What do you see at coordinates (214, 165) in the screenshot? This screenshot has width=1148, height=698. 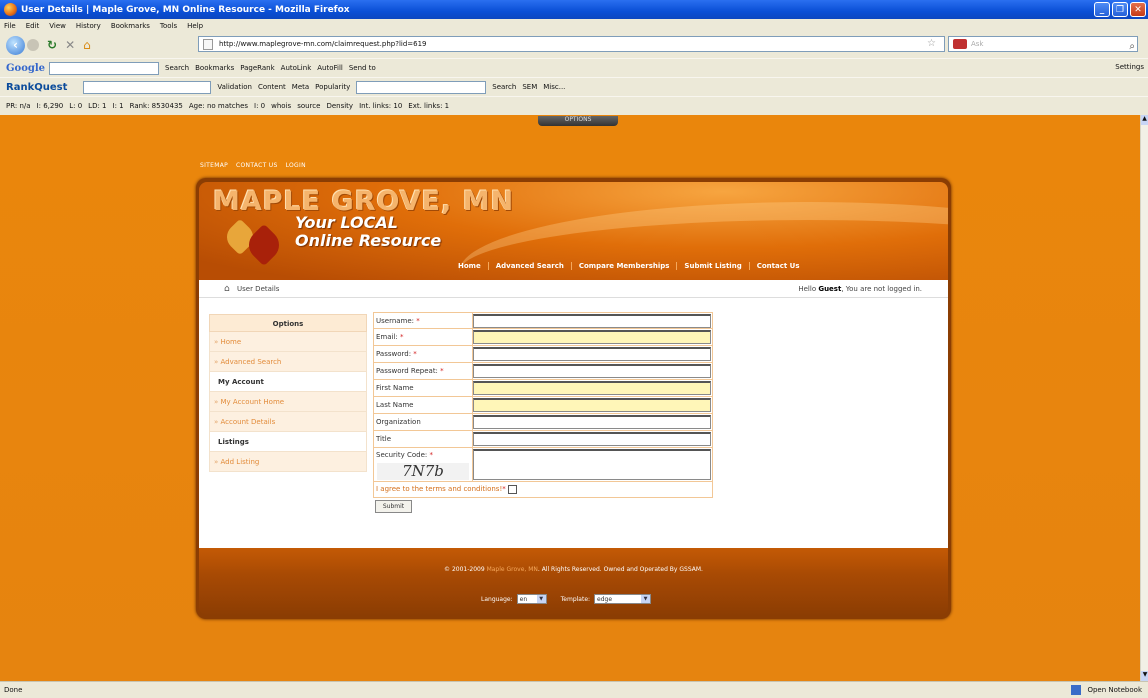 I see `sitemap-link: SITEMAP` at bounding box center [214, 165].